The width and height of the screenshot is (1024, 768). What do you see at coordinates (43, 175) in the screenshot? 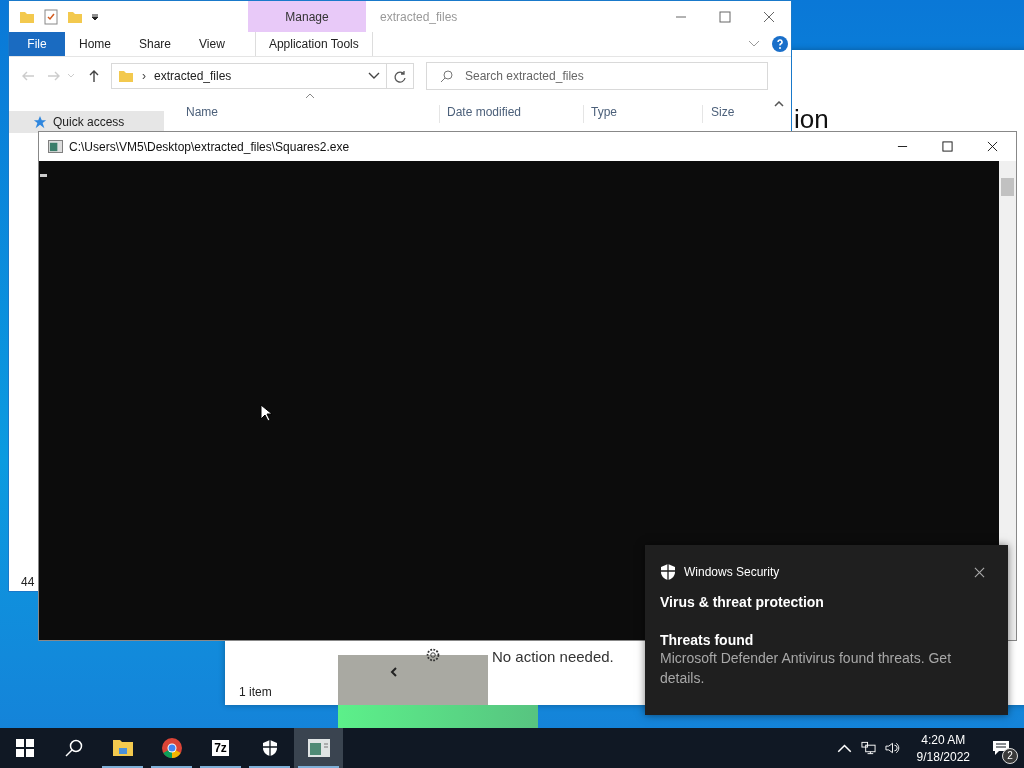
I see `text-cursor` at bounding box center [43, 175].